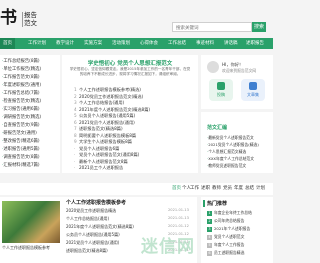 The height and width of the screenshot is (263, 320). What do you see at coordinates (87, 251) in the screenshot?
I see `table-row: 述职报告范文(精选8篇)` at bounding box center [87, 251].